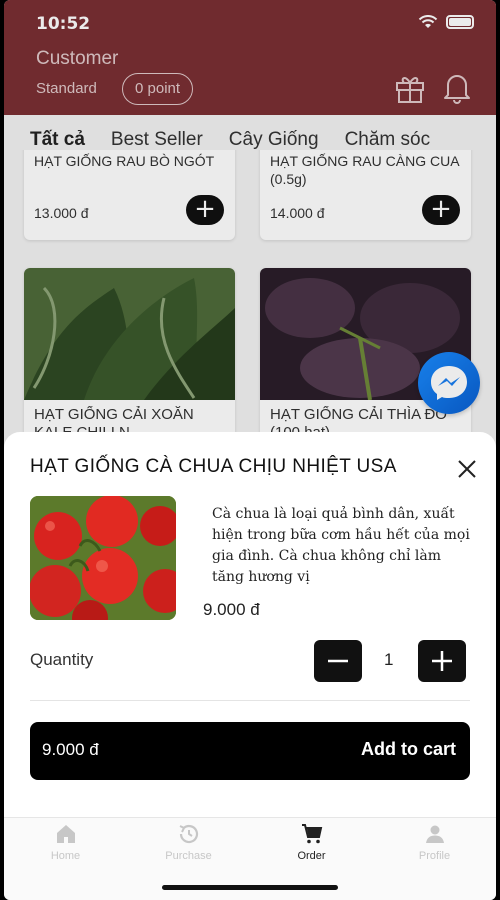  What do you see at coordinates (158, 89) in the screenshot?
I see `points-badge: 0 point` at bounding box center [158, 89].